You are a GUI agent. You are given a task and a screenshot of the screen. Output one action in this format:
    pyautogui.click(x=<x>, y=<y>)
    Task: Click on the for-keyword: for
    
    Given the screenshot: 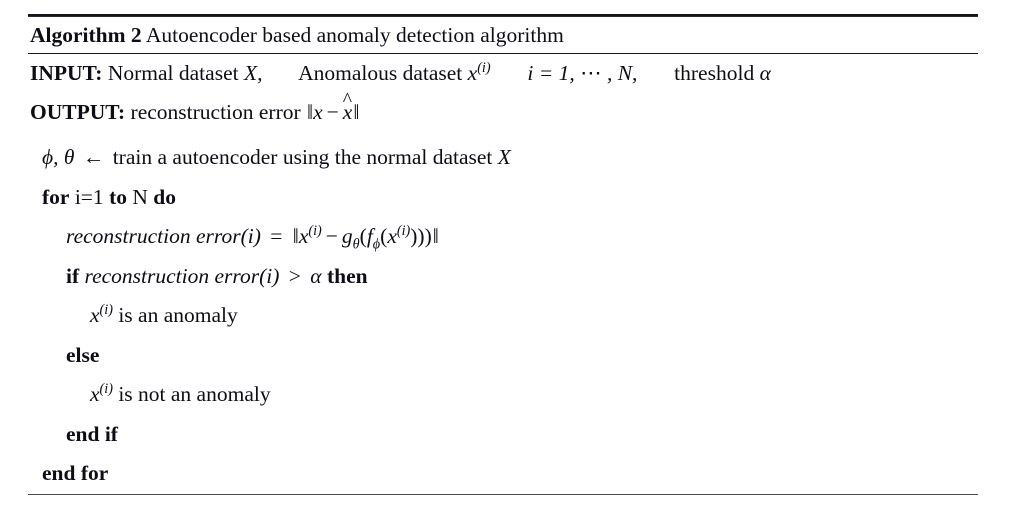 What is the action you would take?
    pyautogui.click(x=56, y=196)
    